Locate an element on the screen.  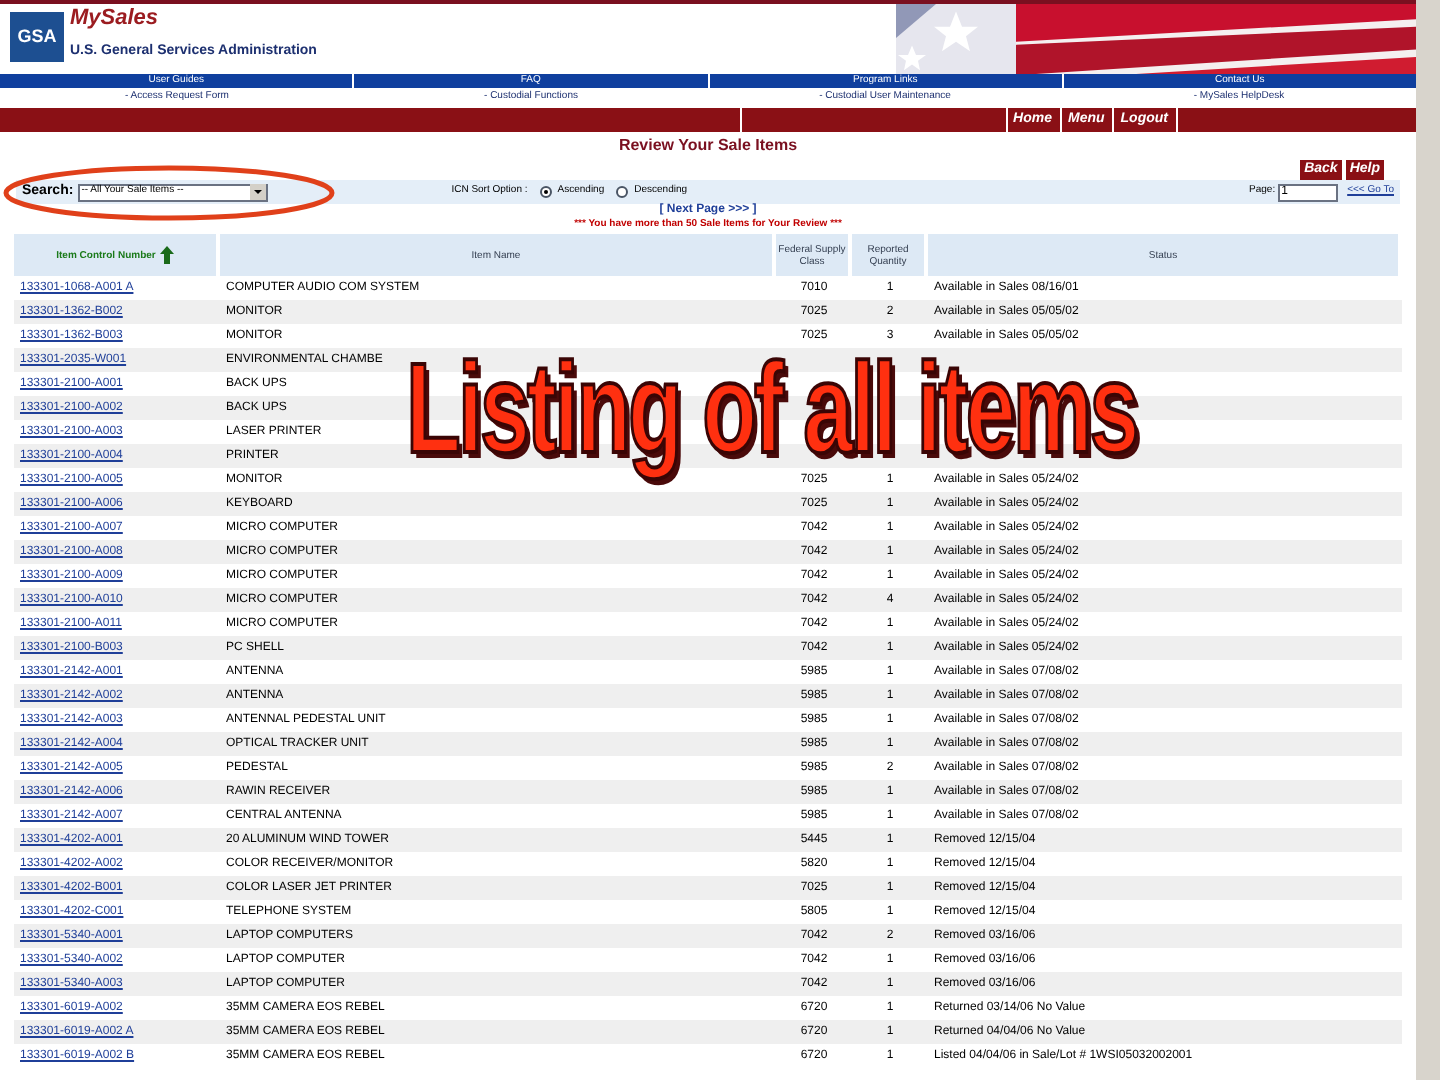
site-title: MySales is located at coordinates (115, 18).